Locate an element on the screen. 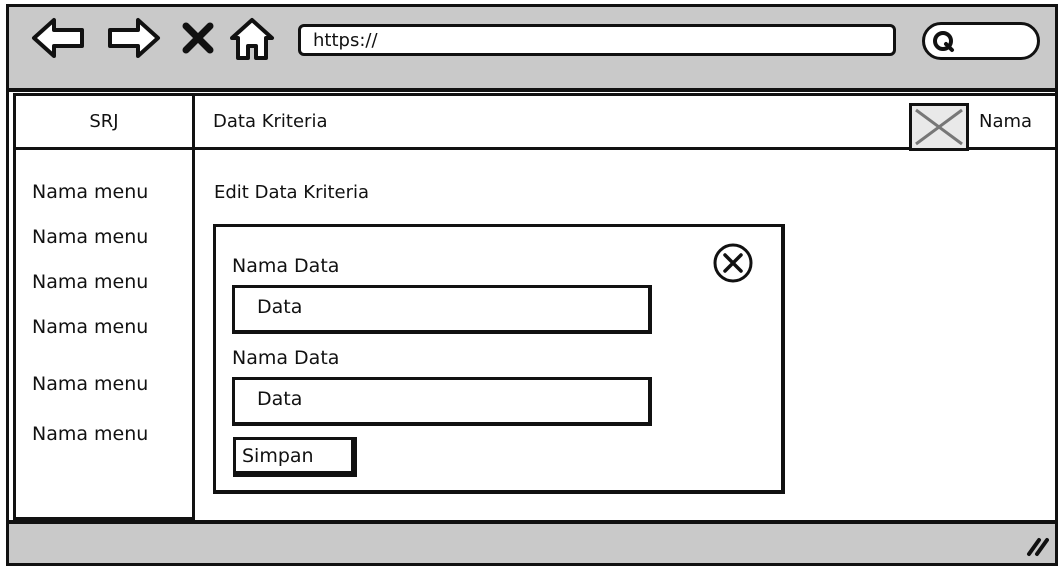  status-bar is located at coordinates (532, 543).